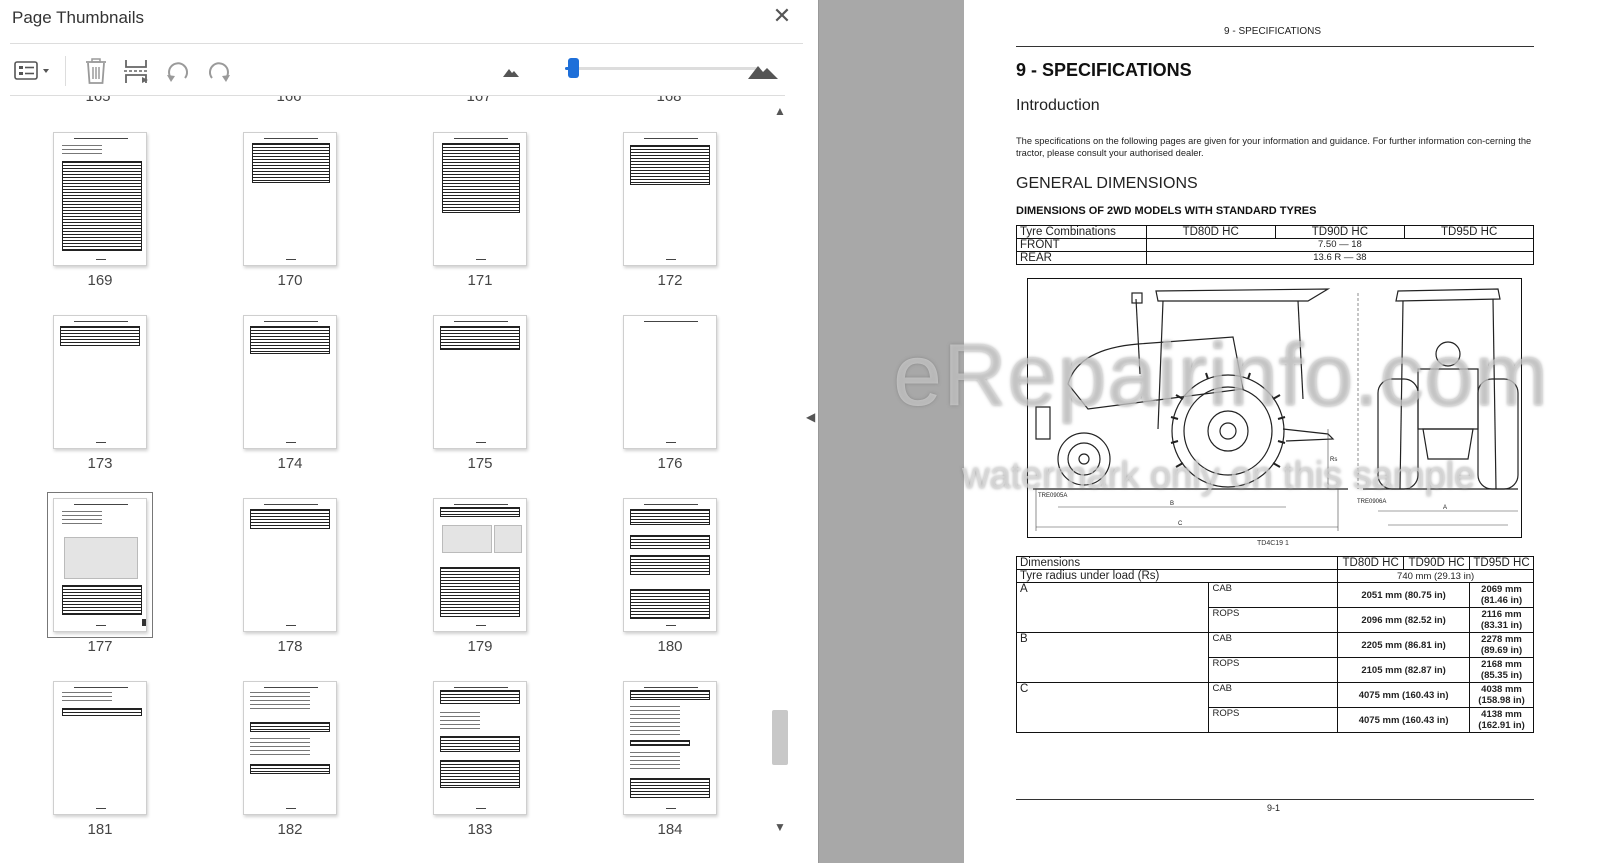 This screenshot has width=1607, height=863. I want to click on delete-pages-button, so click(96, 71).